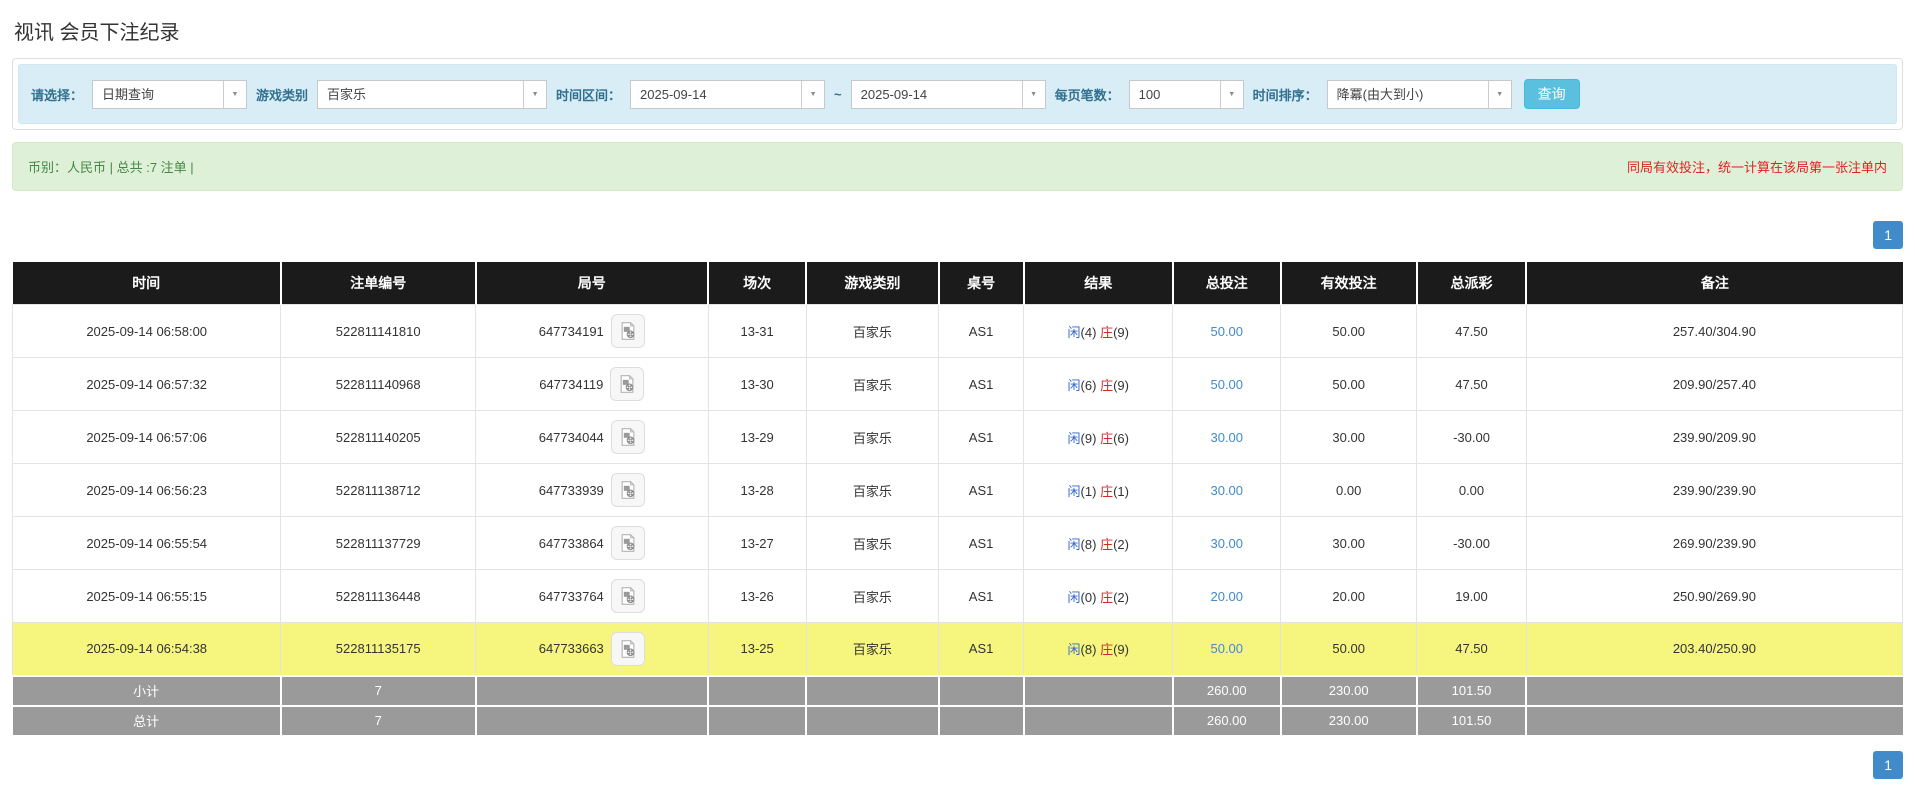  Describe the element at coordinates (146, 331) in the screenshot. I see `time-cell: 2025-09-14 06:58:00` at that location.